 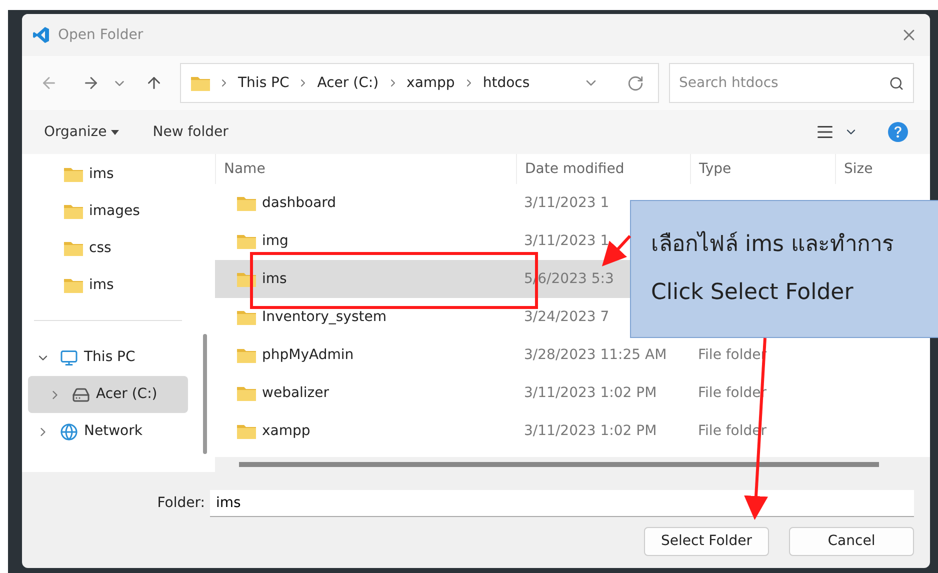 I want to click on app-logo-icon, so click(x=41, y=35).